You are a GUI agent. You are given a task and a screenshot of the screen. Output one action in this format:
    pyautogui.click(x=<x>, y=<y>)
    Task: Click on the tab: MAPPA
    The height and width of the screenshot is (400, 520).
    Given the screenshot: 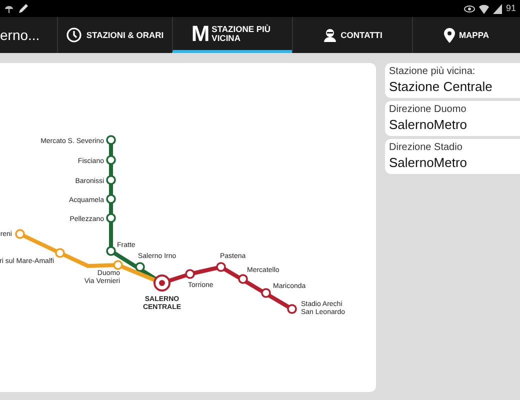 What is the action you would take?
    pyautogui.click(x=466, y=35)
    